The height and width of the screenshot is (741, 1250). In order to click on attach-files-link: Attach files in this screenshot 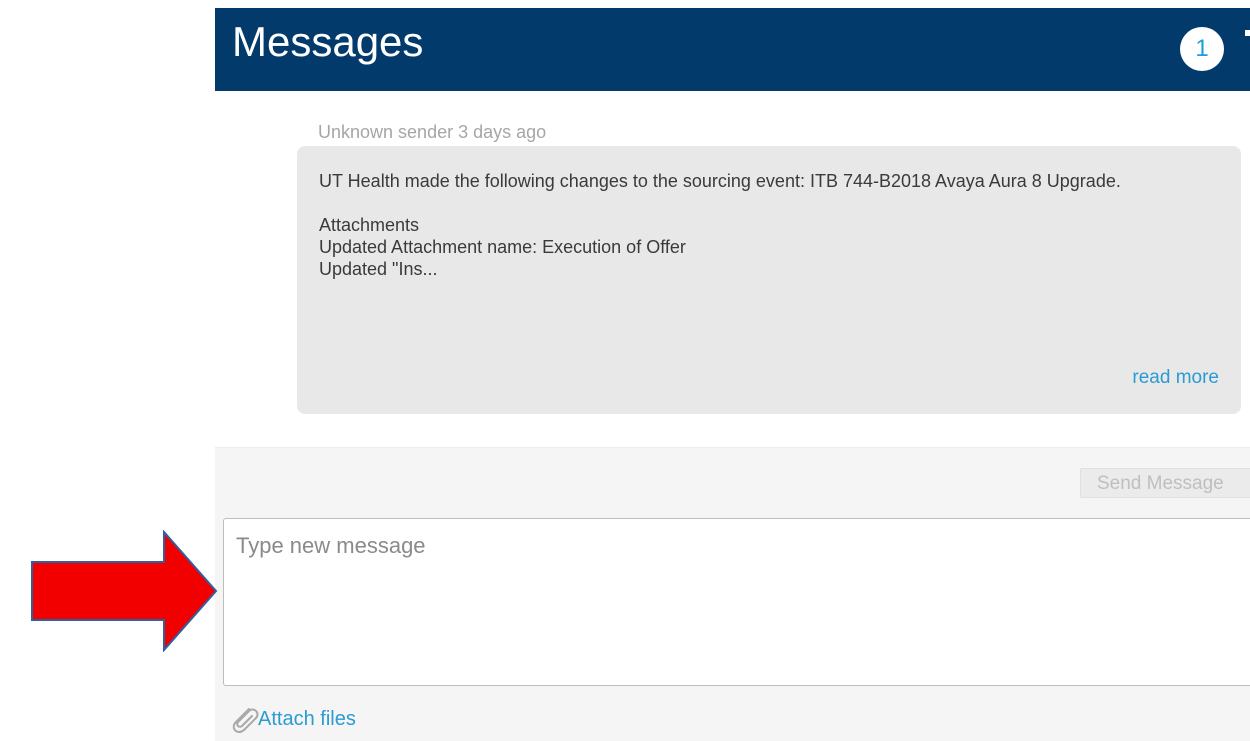, I will do `click(291, 719)`.